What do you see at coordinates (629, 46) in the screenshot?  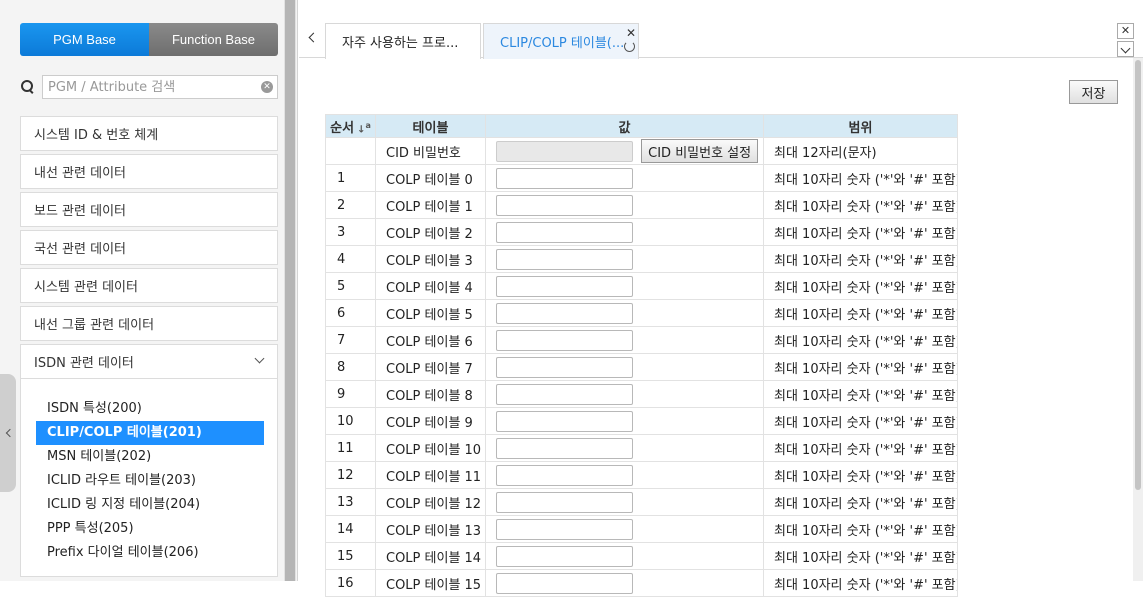 I see `refresh-icon` at bounding box center [629, 46].